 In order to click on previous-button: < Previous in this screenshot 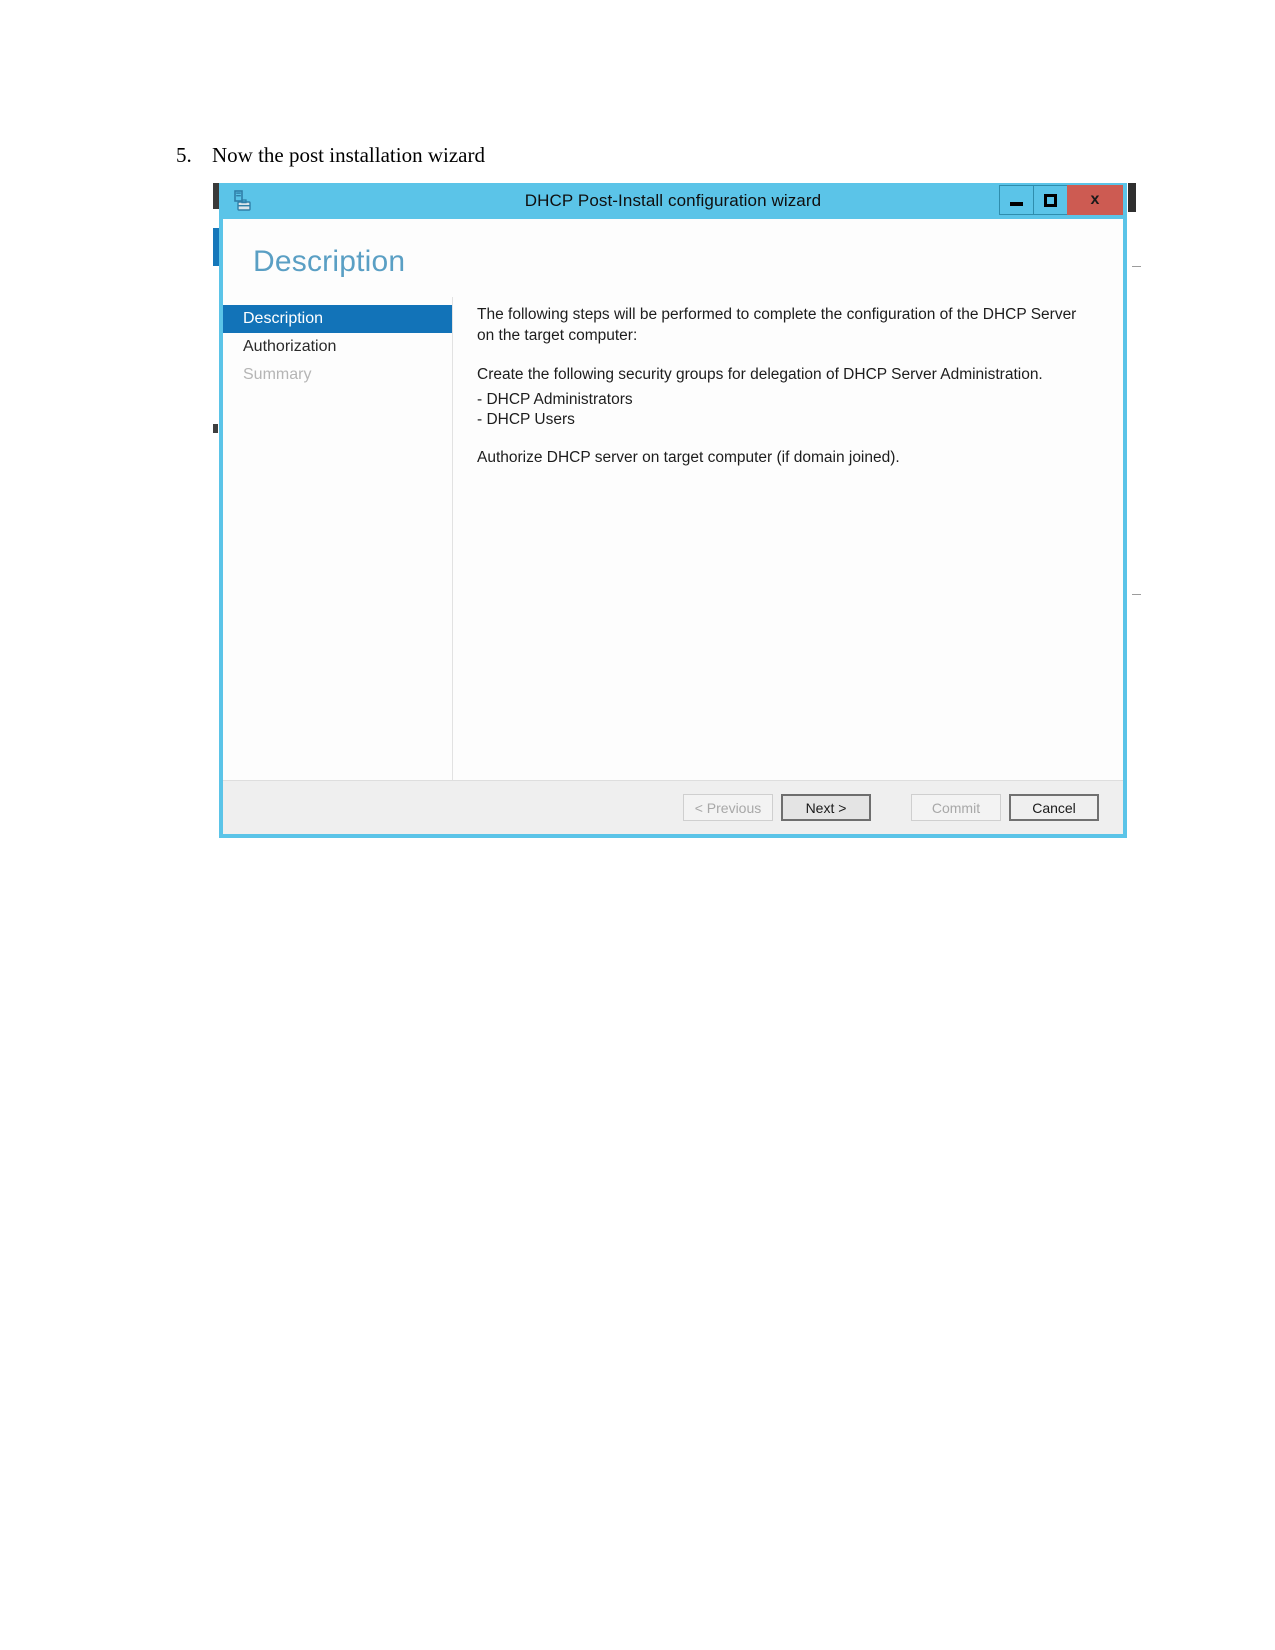, I will do `click(728, 807)`.